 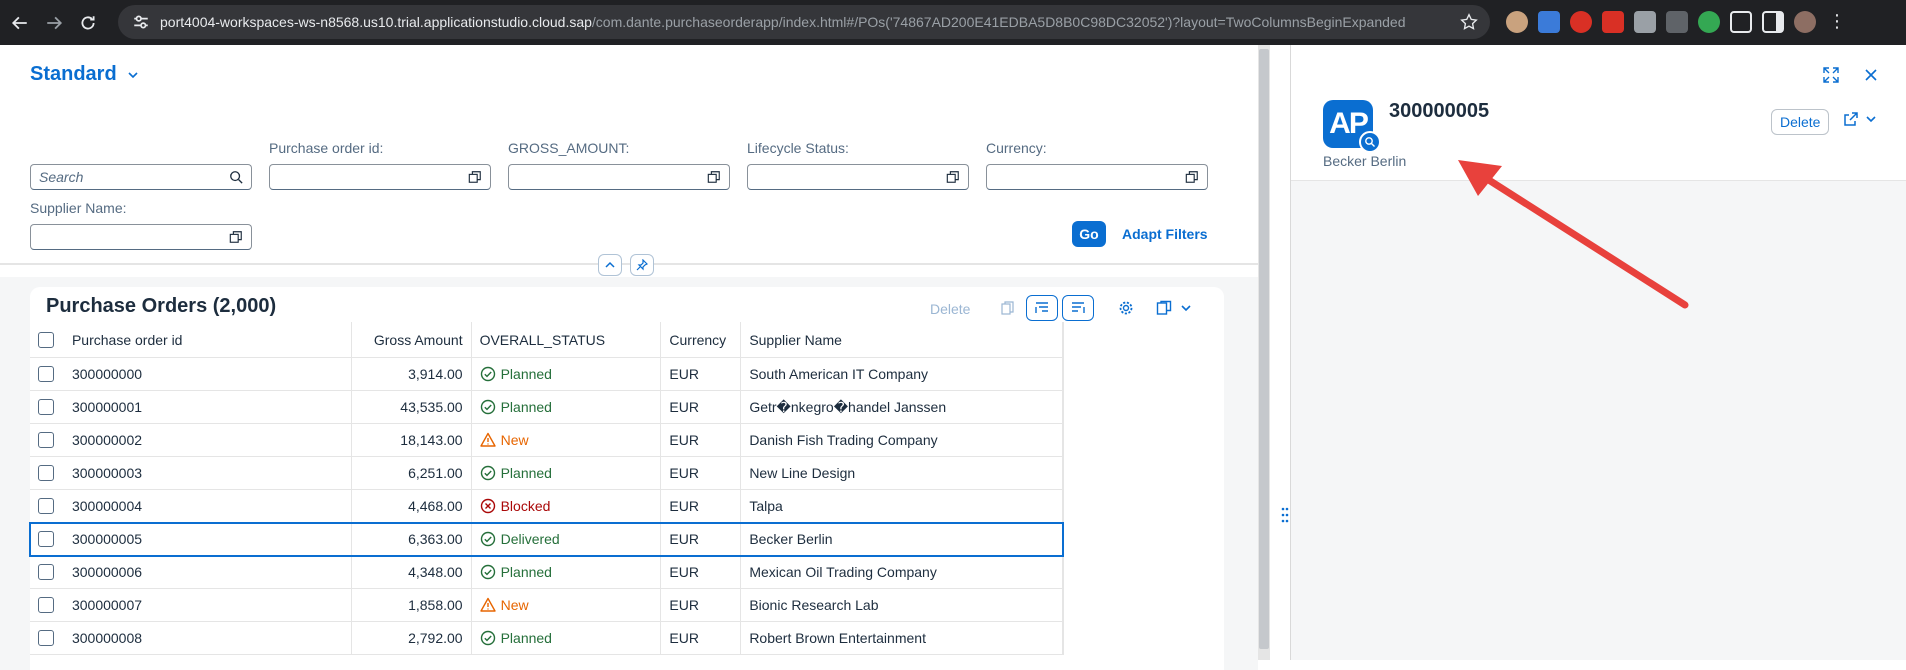 What do you see at coordinates (1871, 75) in the screenshot?
I see `close-icon` at bounding box center [1871, 75].